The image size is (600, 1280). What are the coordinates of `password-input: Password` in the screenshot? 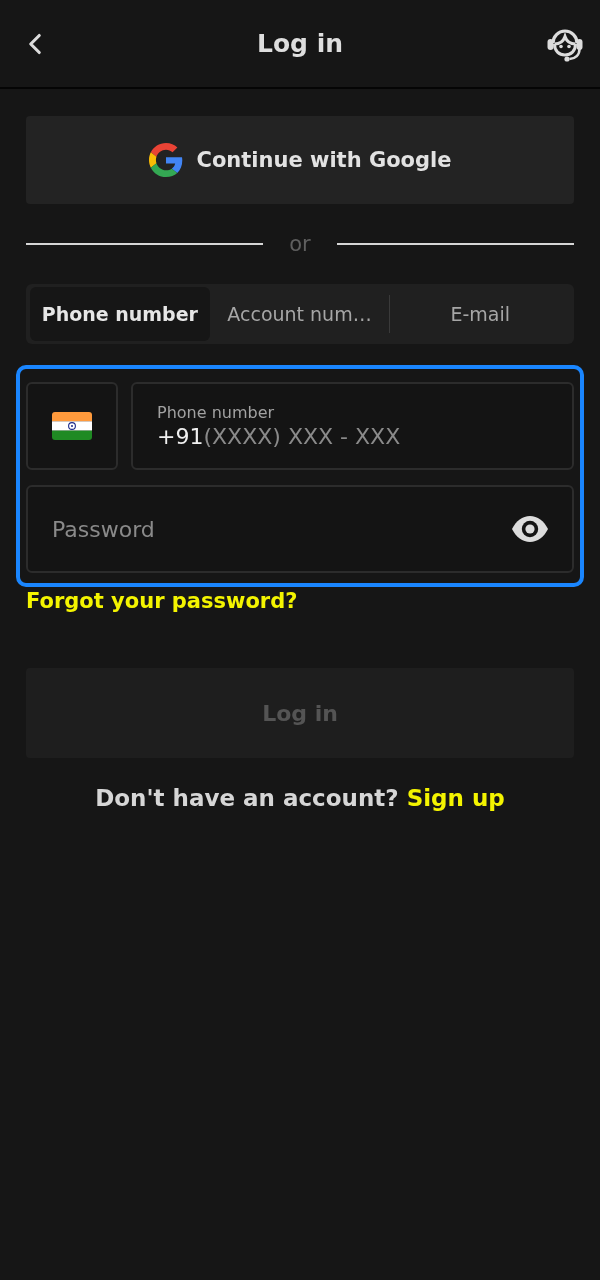 It's located at (282, 529).